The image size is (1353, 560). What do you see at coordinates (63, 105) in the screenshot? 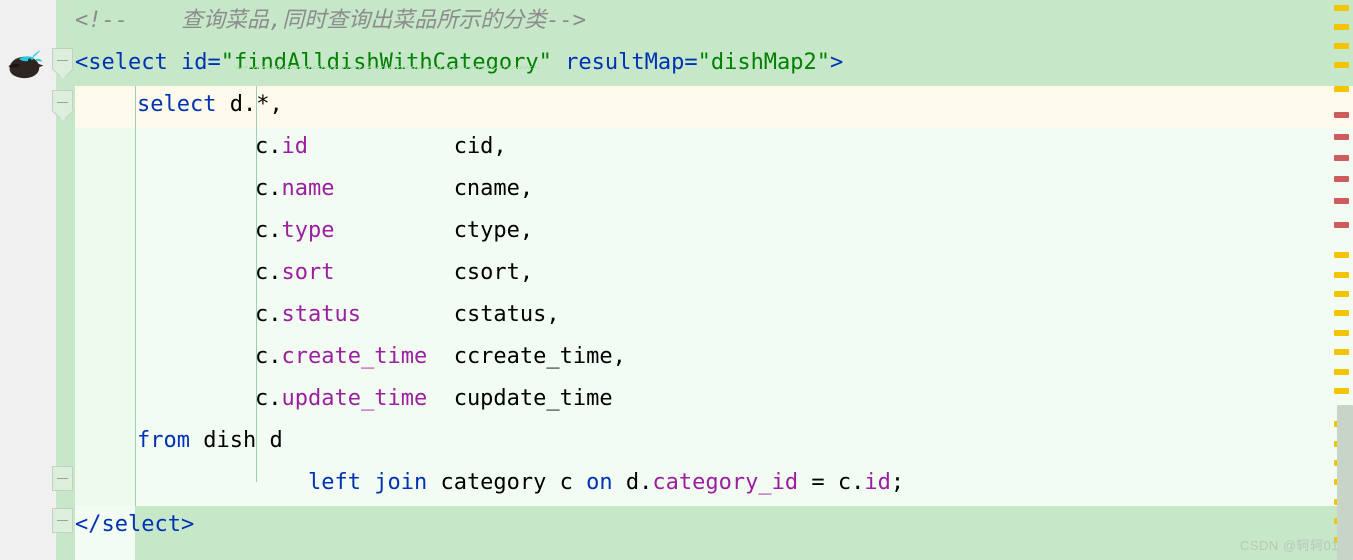
I see `fold-marker-select-body` at bounding box center [63, 105].